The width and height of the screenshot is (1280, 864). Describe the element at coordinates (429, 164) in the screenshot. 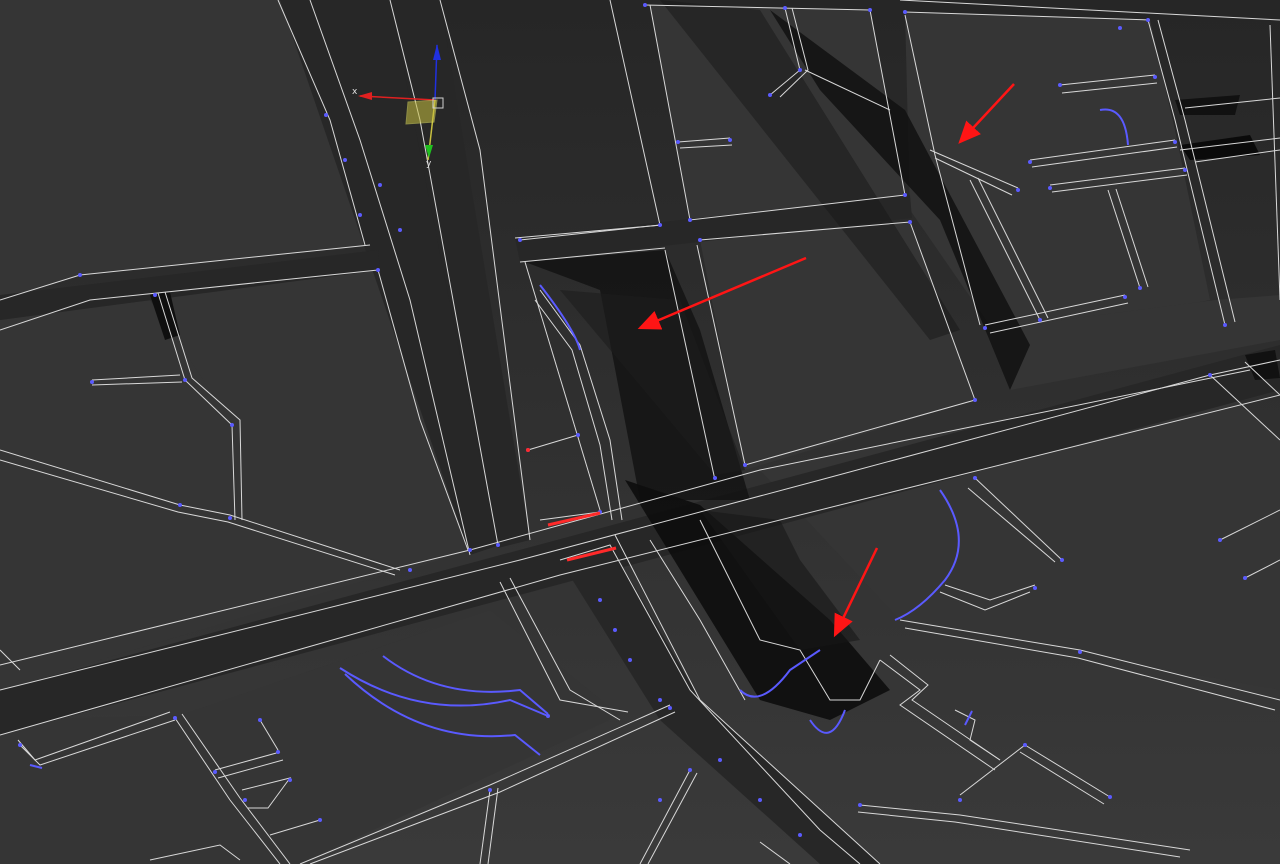

I see `gizmo-y-label: y` at that location.